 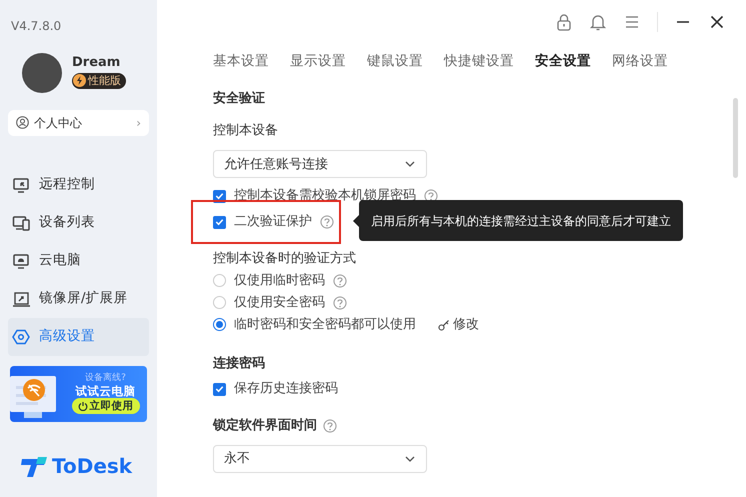 I want to click on lock-icon, so click(x=564, y=22).